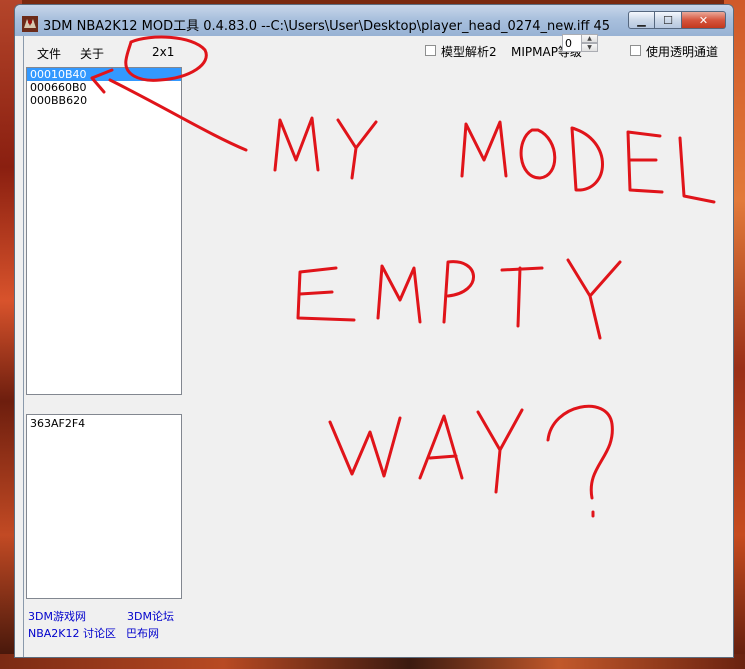 The image size is (745, 669). What do you see at coordinates (104, 74) in the screenshot?
I see `list-item: 00010B40` at bounding box center [104, 74].